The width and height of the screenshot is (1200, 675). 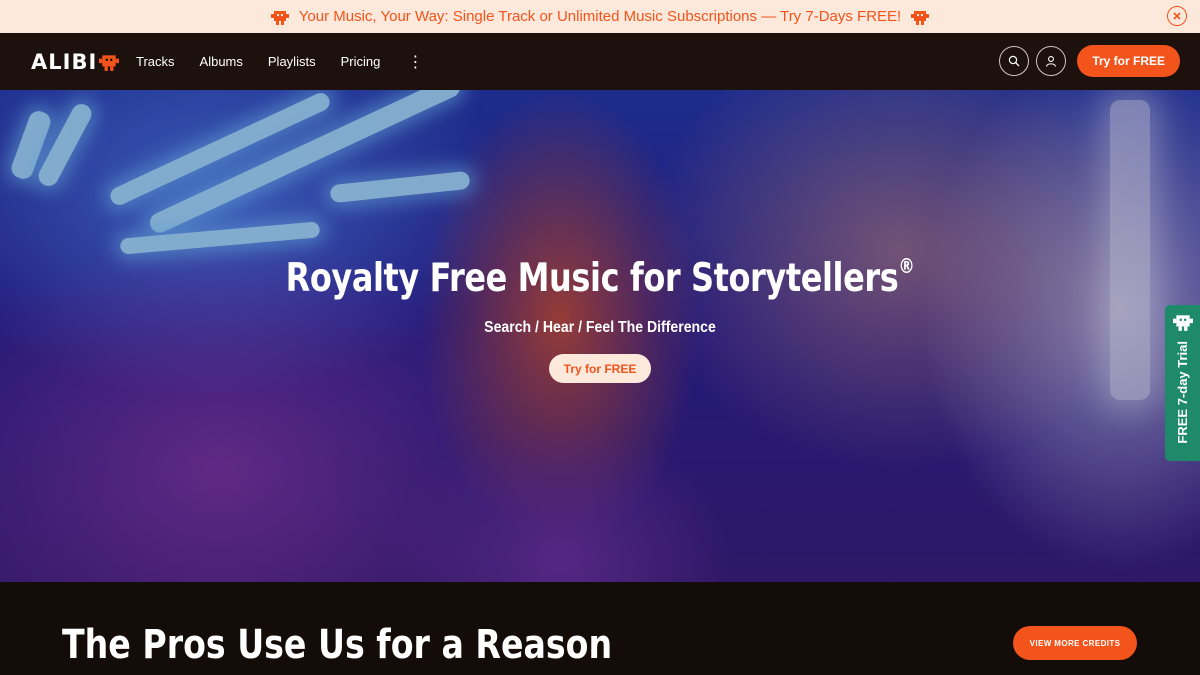 I want to click on search-button, so click(x=1014, y=61).